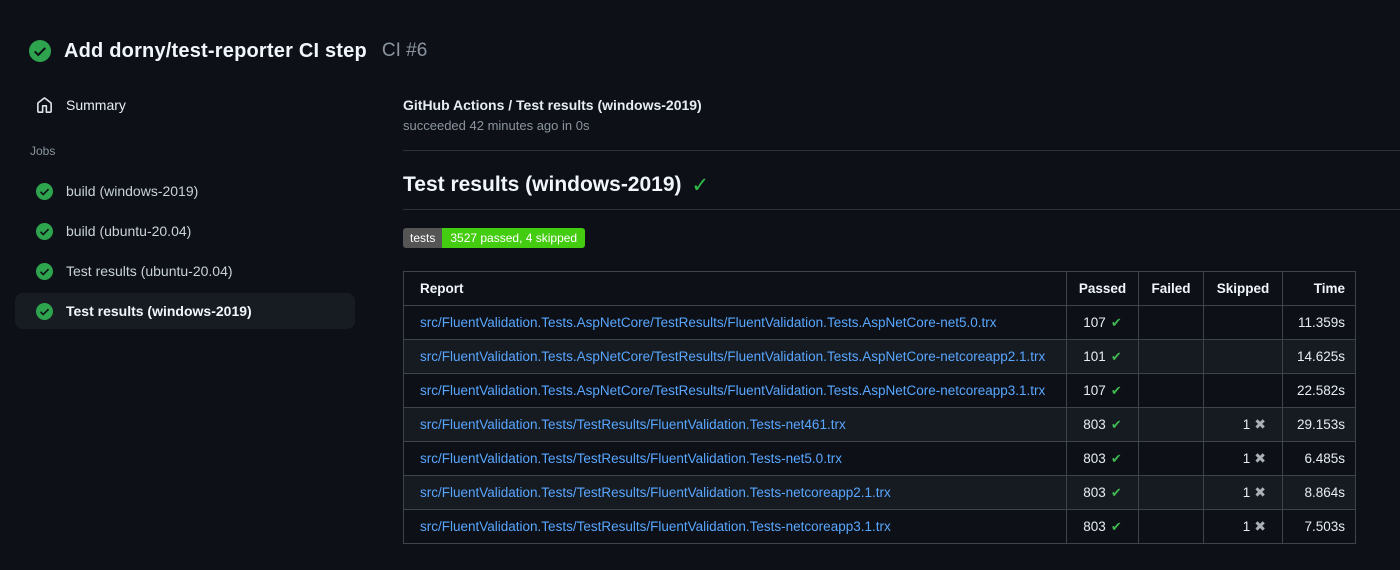 This screenshot has width=1400, height=570. What do you see at coordinates (1171, 288) in the screenshot?
I see `column-header-failed: Failed` at bounding box center [1171, 288].